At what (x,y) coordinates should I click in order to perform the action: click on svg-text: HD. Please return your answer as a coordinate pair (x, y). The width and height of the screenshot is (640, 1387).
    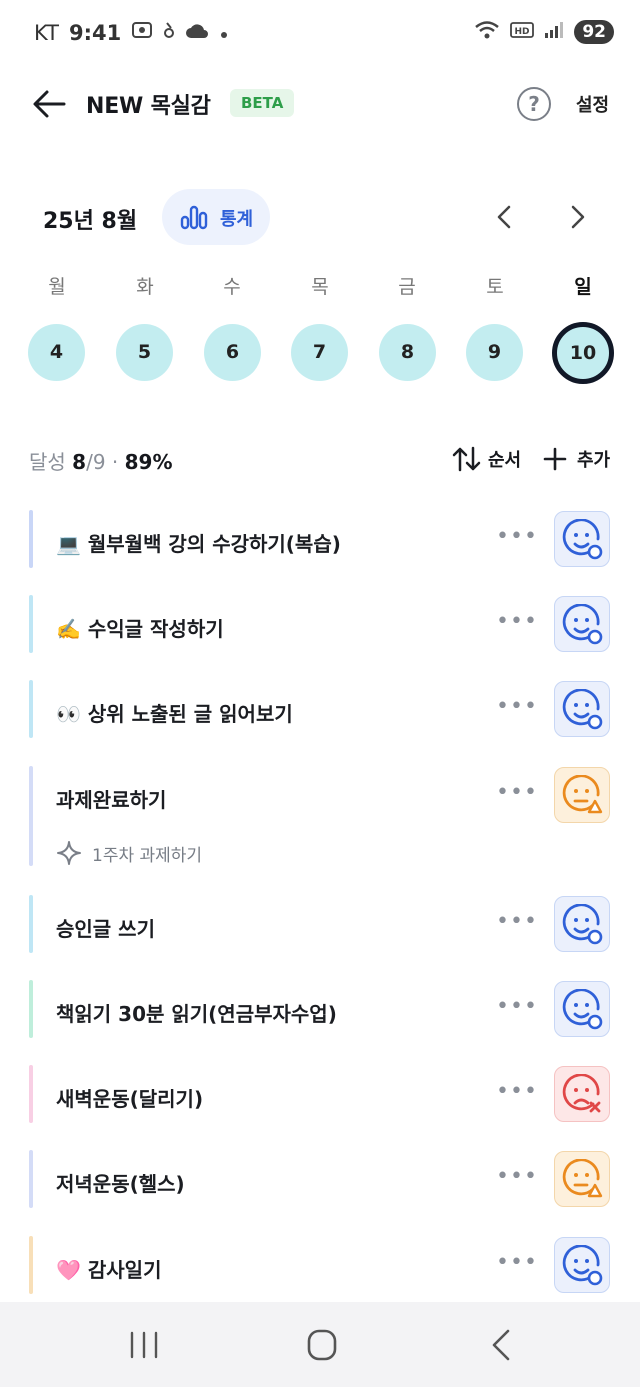
    Looking at the image, I should click on (522, 32).